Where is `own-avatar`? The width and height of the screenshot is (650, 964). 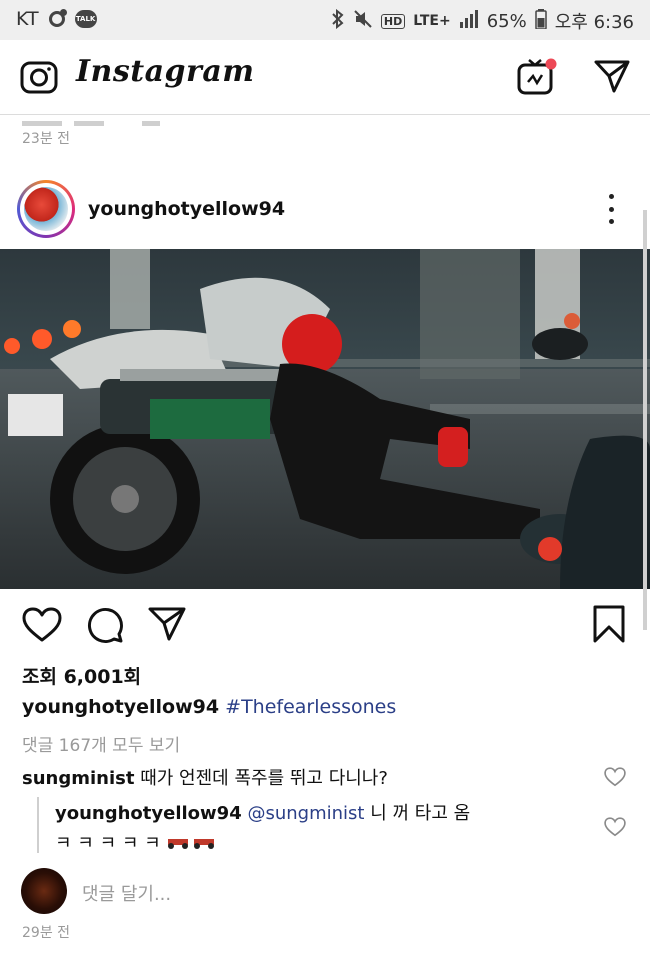
own-avatar is located at coordinates (44, 891).